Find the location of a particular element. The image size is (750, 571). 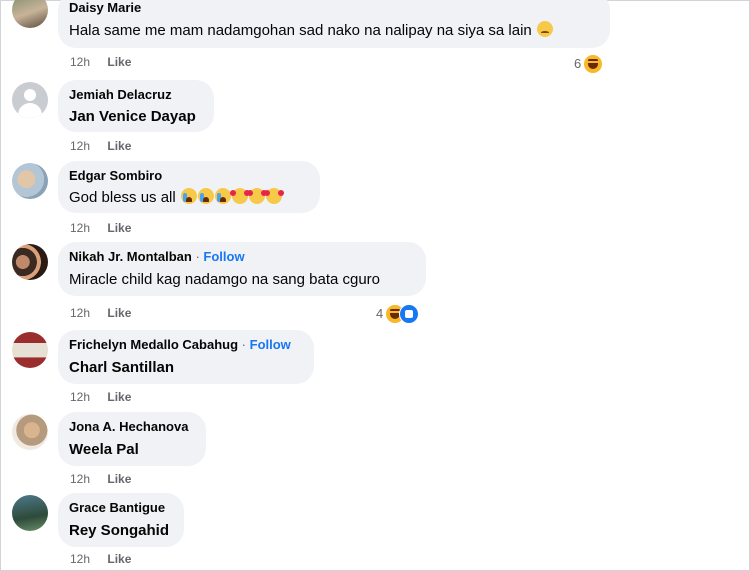

comment-author: Grace Bantigue is located at coordinates (117, 507).